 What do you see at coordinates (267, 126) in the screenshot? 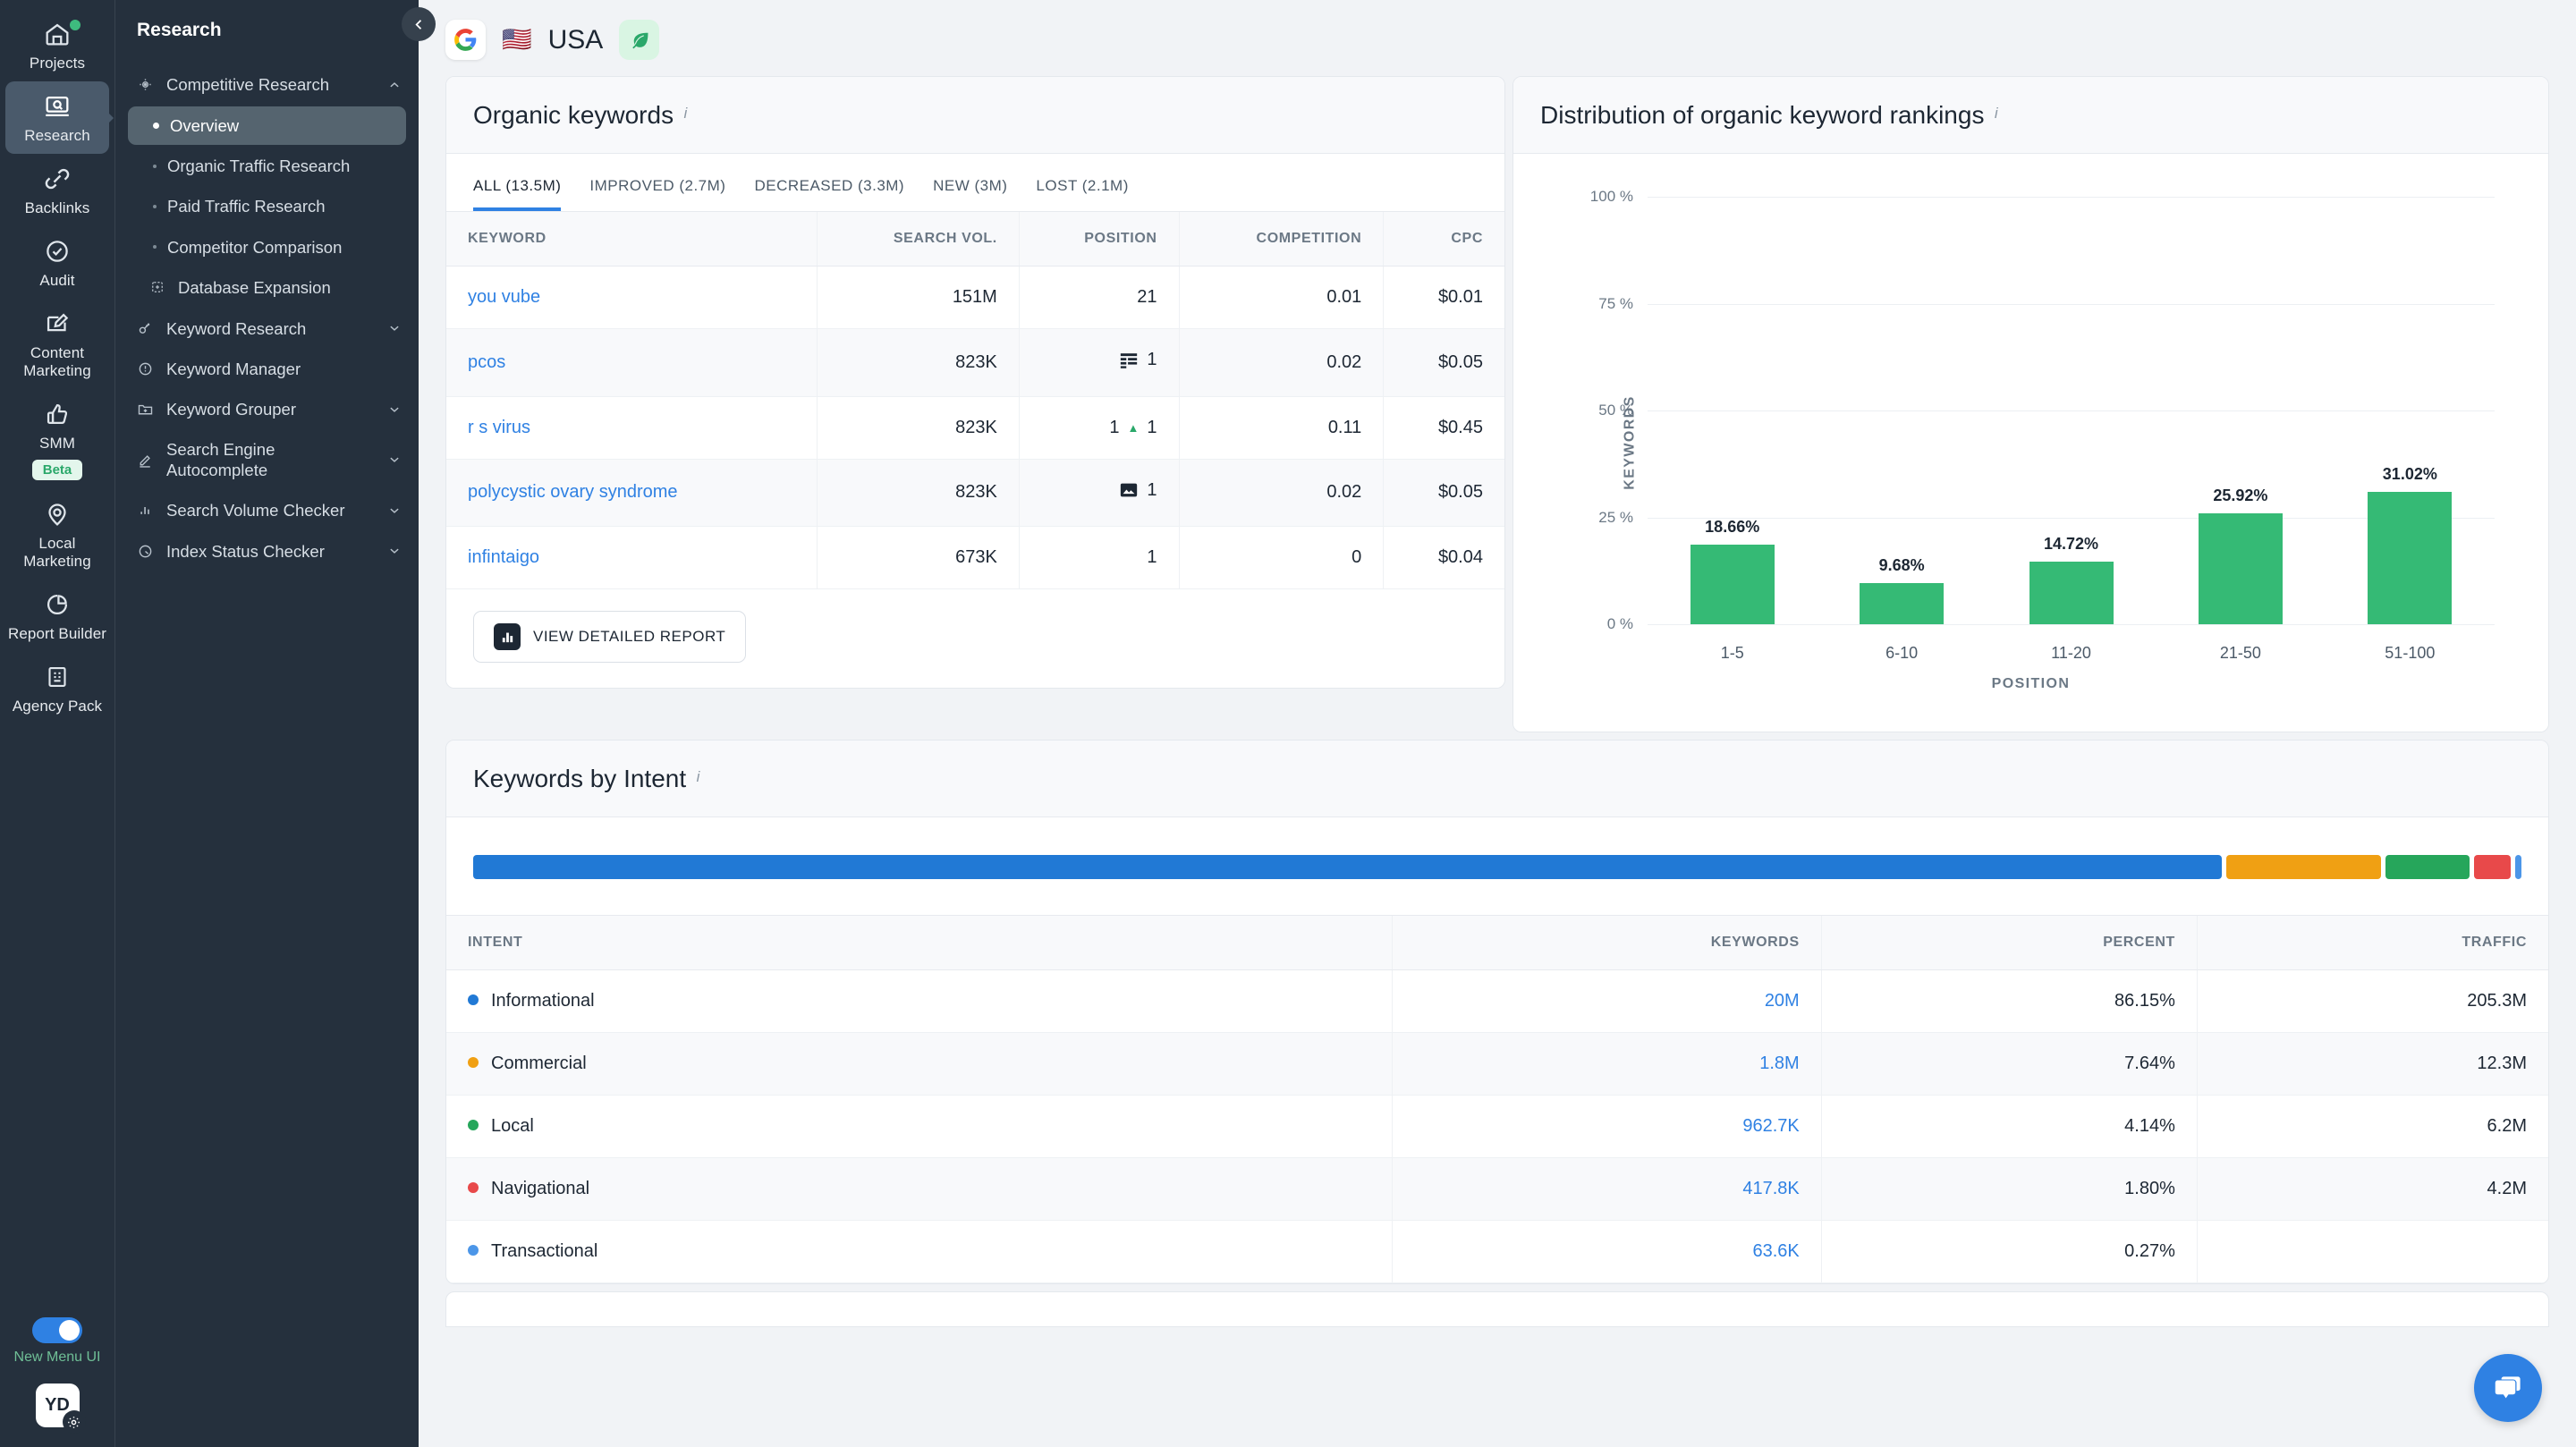
I see `sidebar-item-overview: Overview` at bounding box center [267, 126].